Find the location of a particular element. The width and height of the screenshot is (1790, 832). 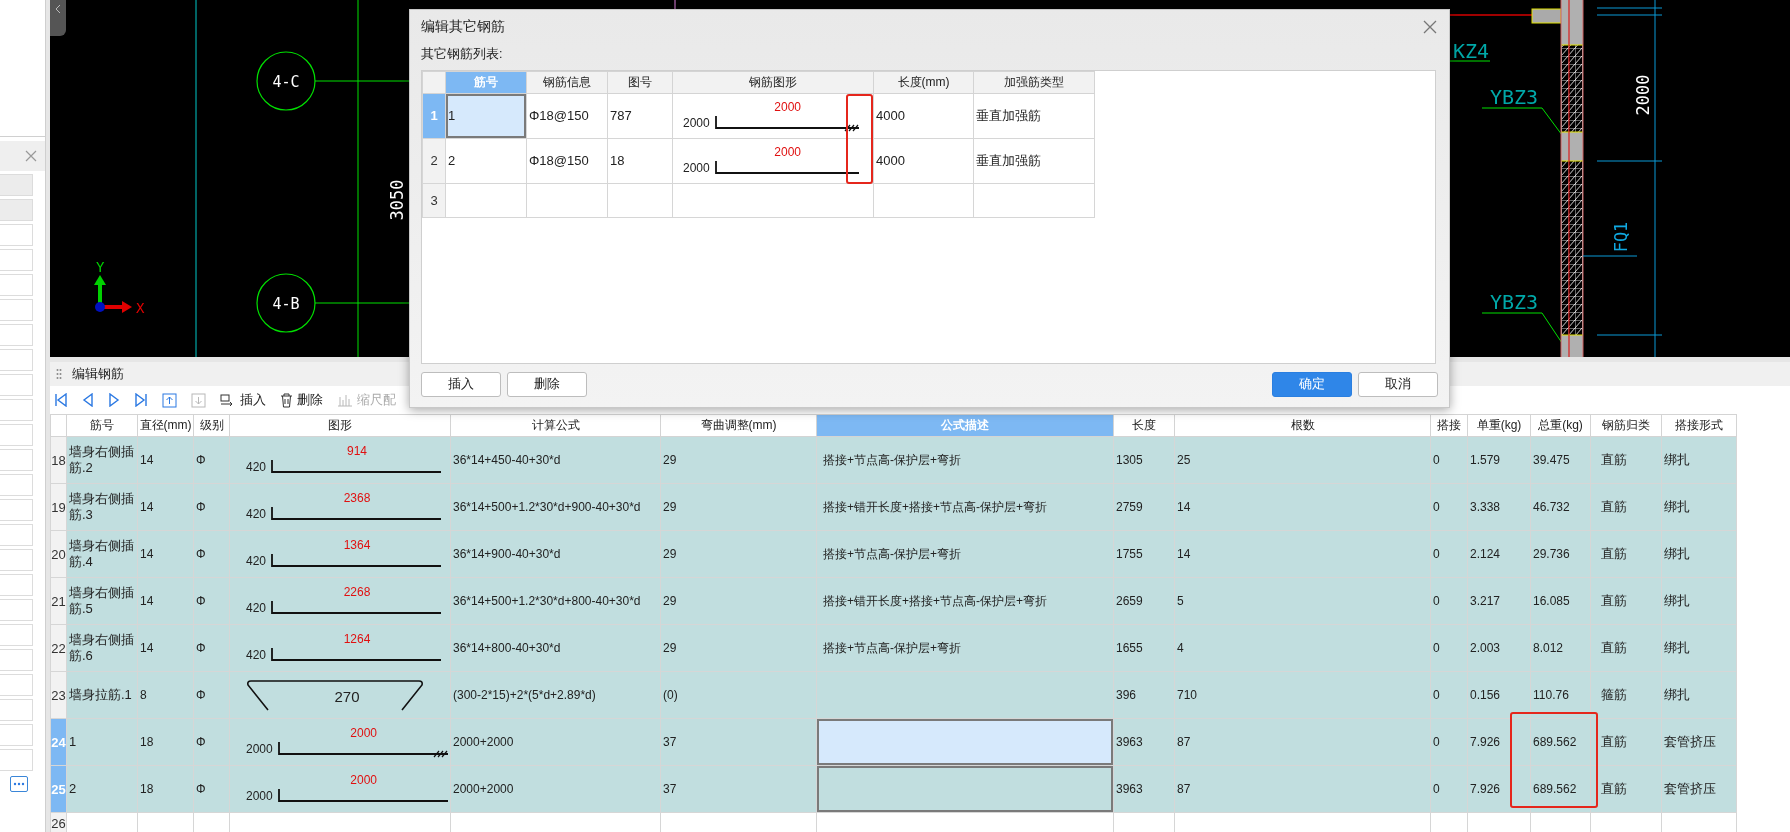

last-button is located at coordinates (141, 400).